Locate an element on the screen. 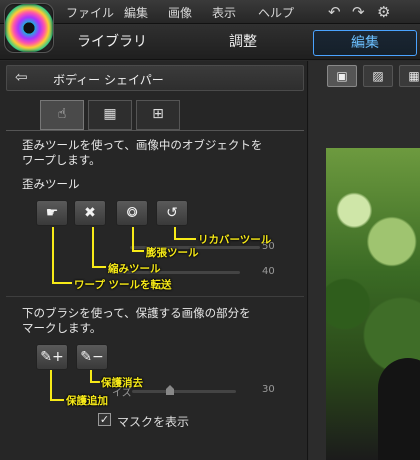 The width and height of the screenshot is (420, 460). callout-line-recover-h is located at coordinates (185, 239).